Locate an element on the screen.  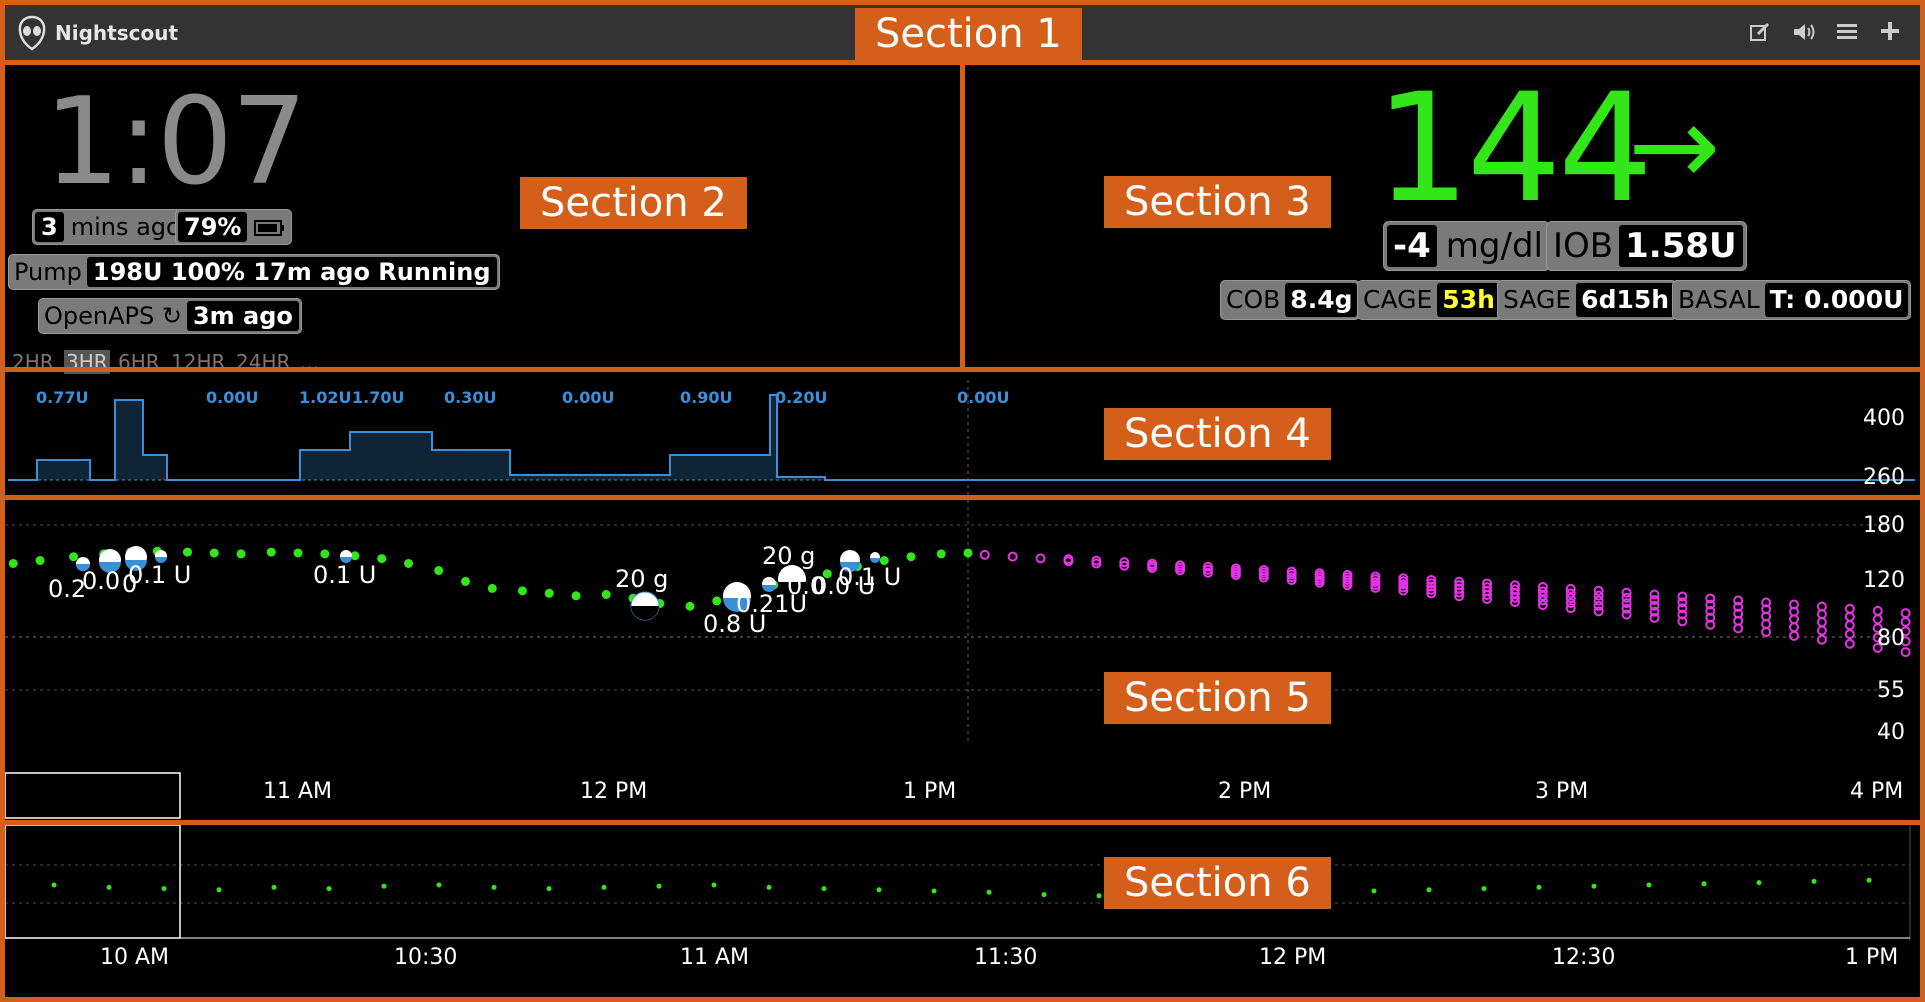
section-4-label: Section 4 is located at coordinates (1217, 434).